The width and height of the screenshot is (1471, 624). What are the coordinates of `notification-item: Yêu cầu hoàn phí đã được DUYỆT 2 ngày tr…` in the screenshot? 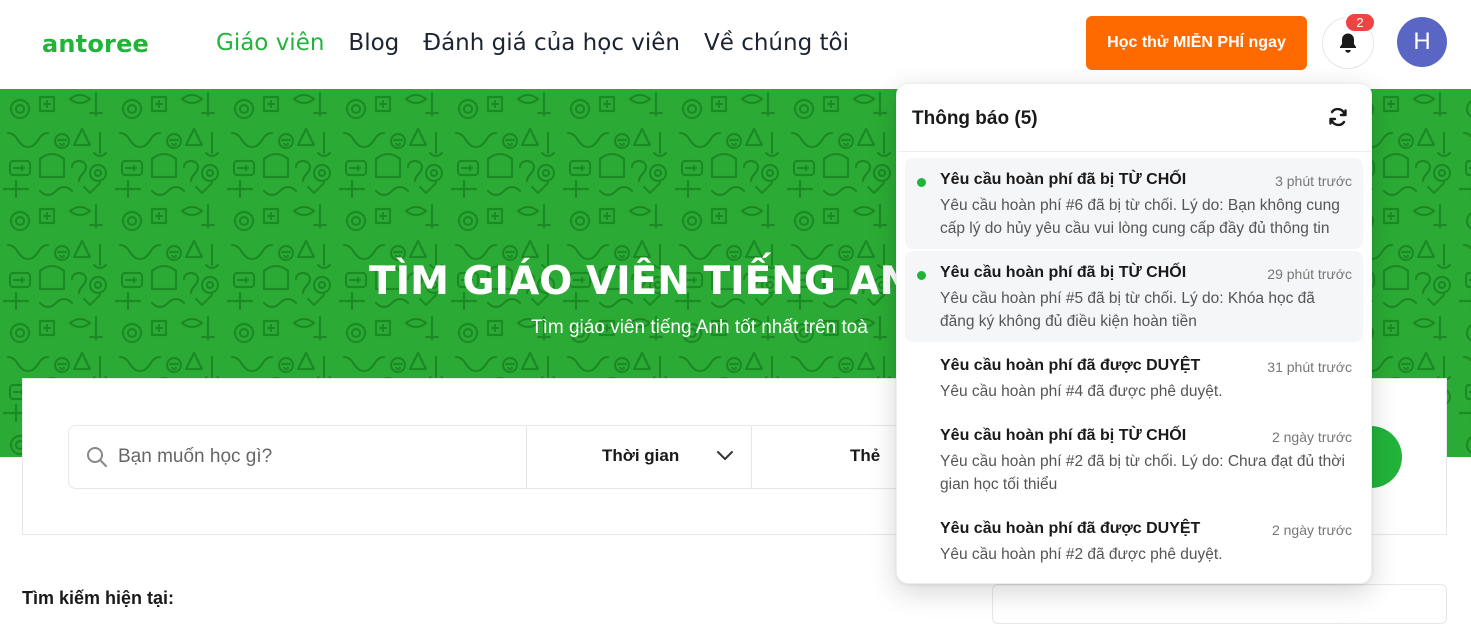 It's located at (1134, 541).